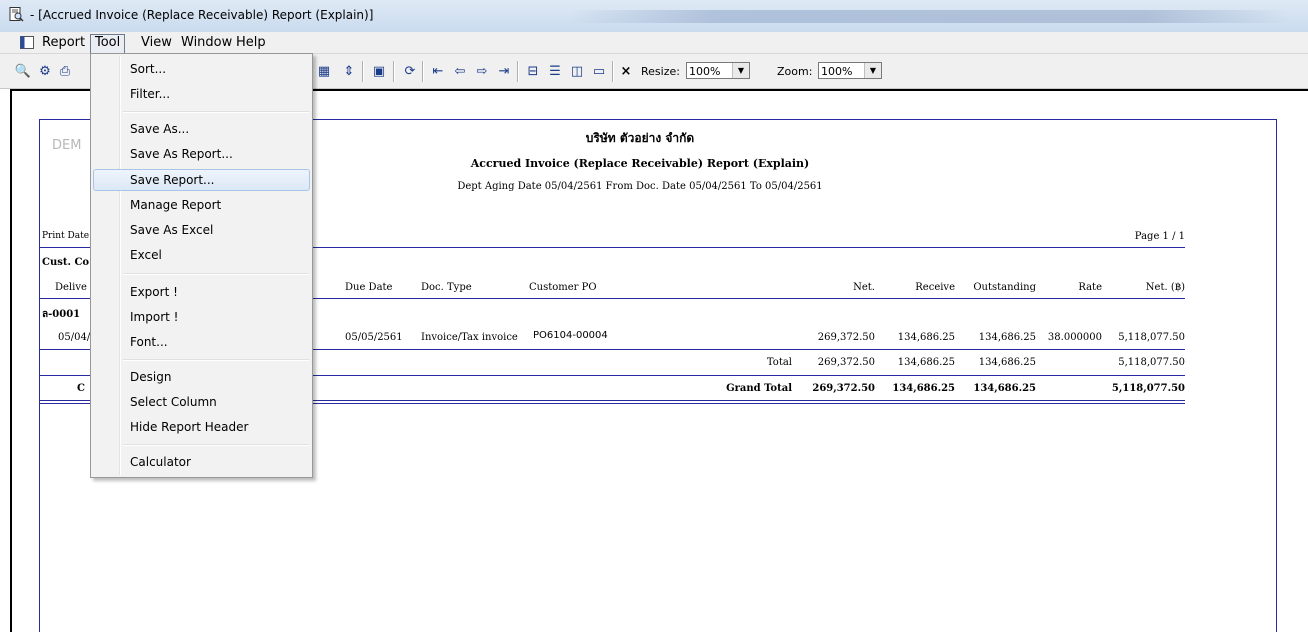  I want to click on row-net: 269,372.50, so click(846, 337).